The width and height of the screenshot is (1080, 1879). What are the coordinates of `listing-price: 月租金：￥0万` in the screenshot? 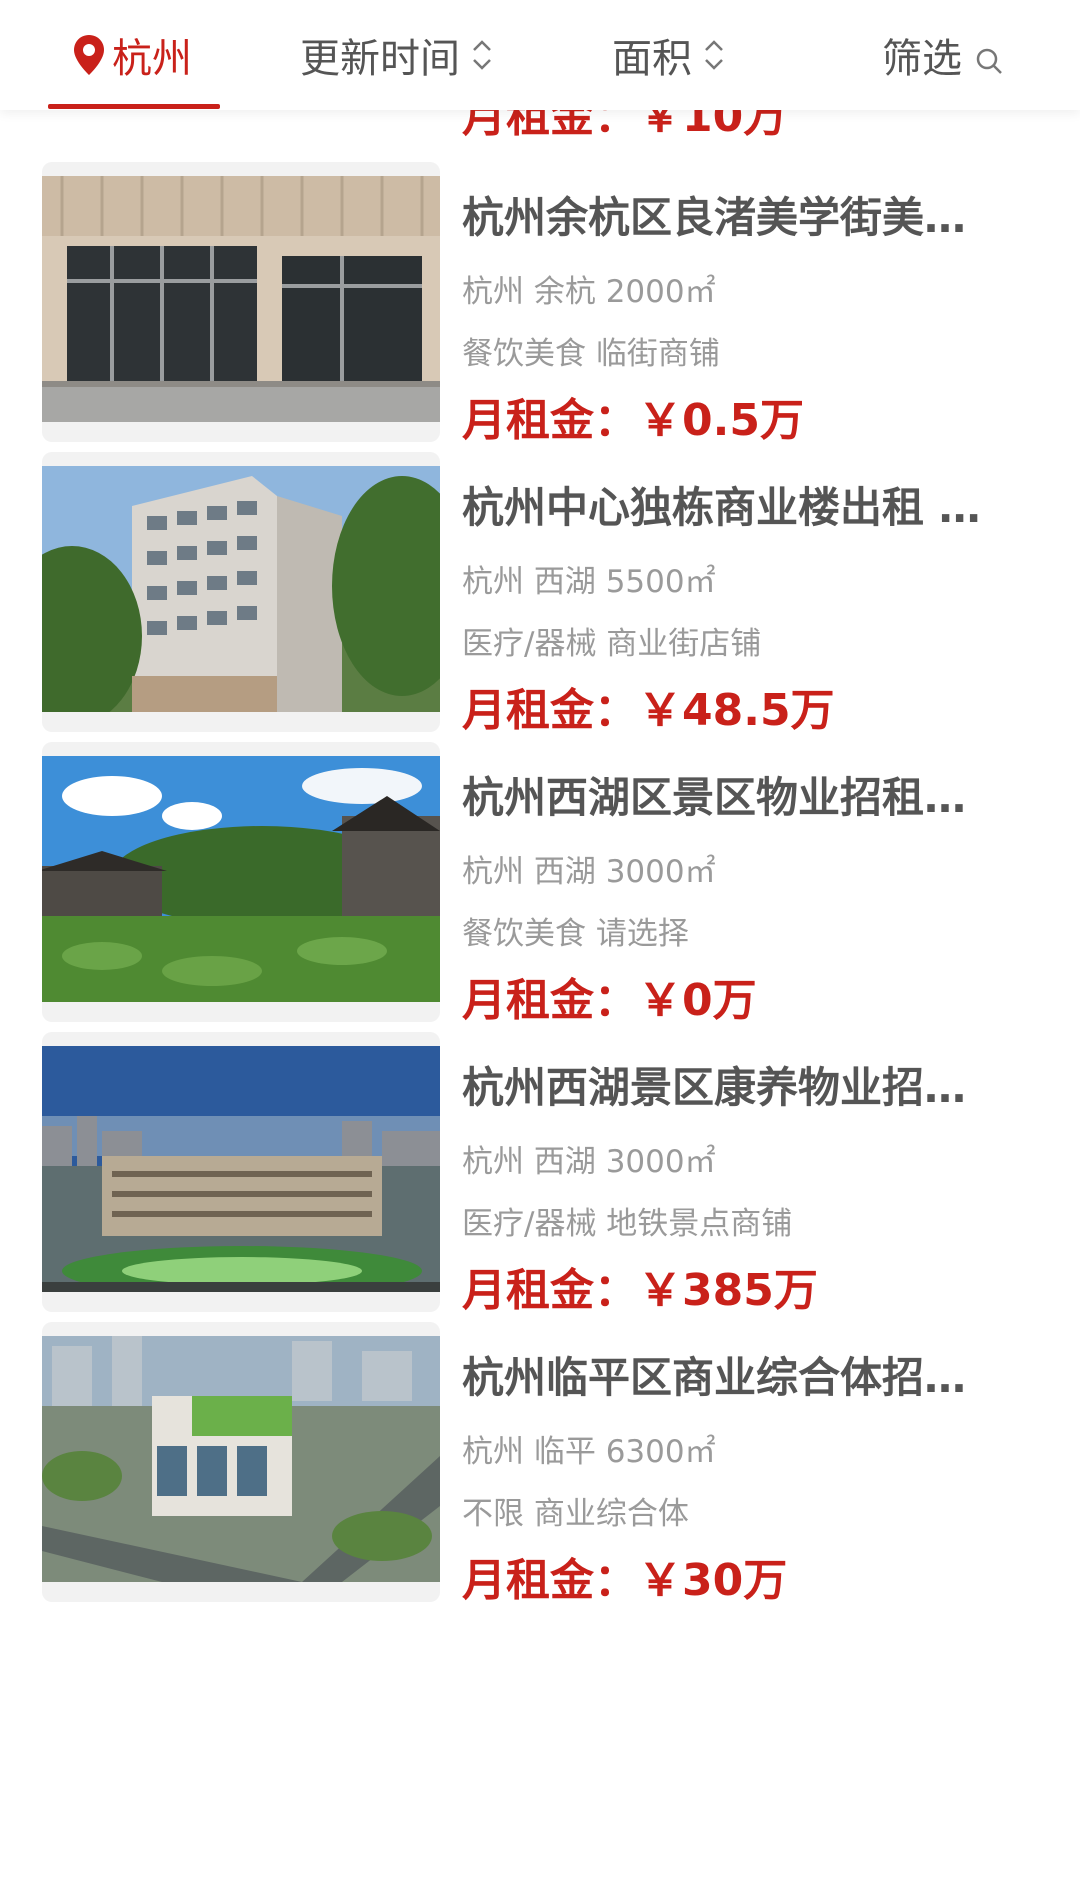 It's located at (609, 1000).